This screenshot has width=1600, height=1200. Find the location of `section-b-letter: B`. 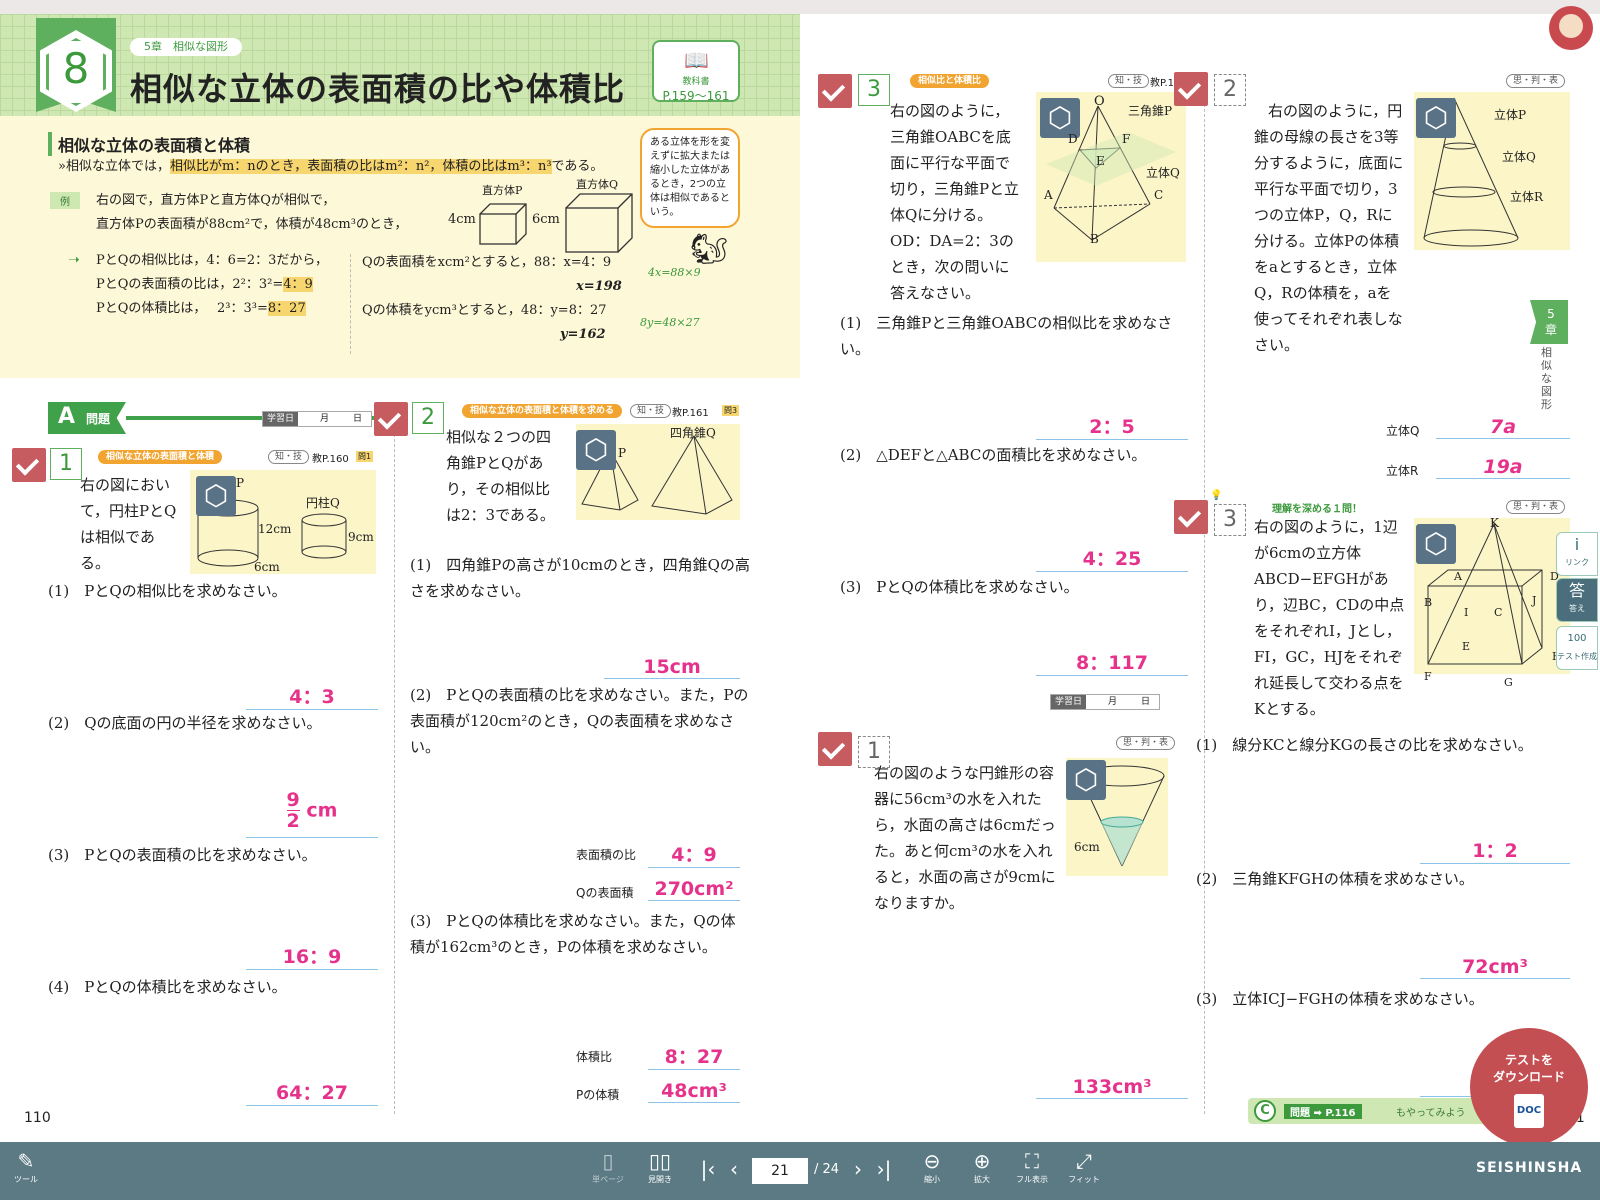

section-b-letter: B is located at coordinates (858, 700).